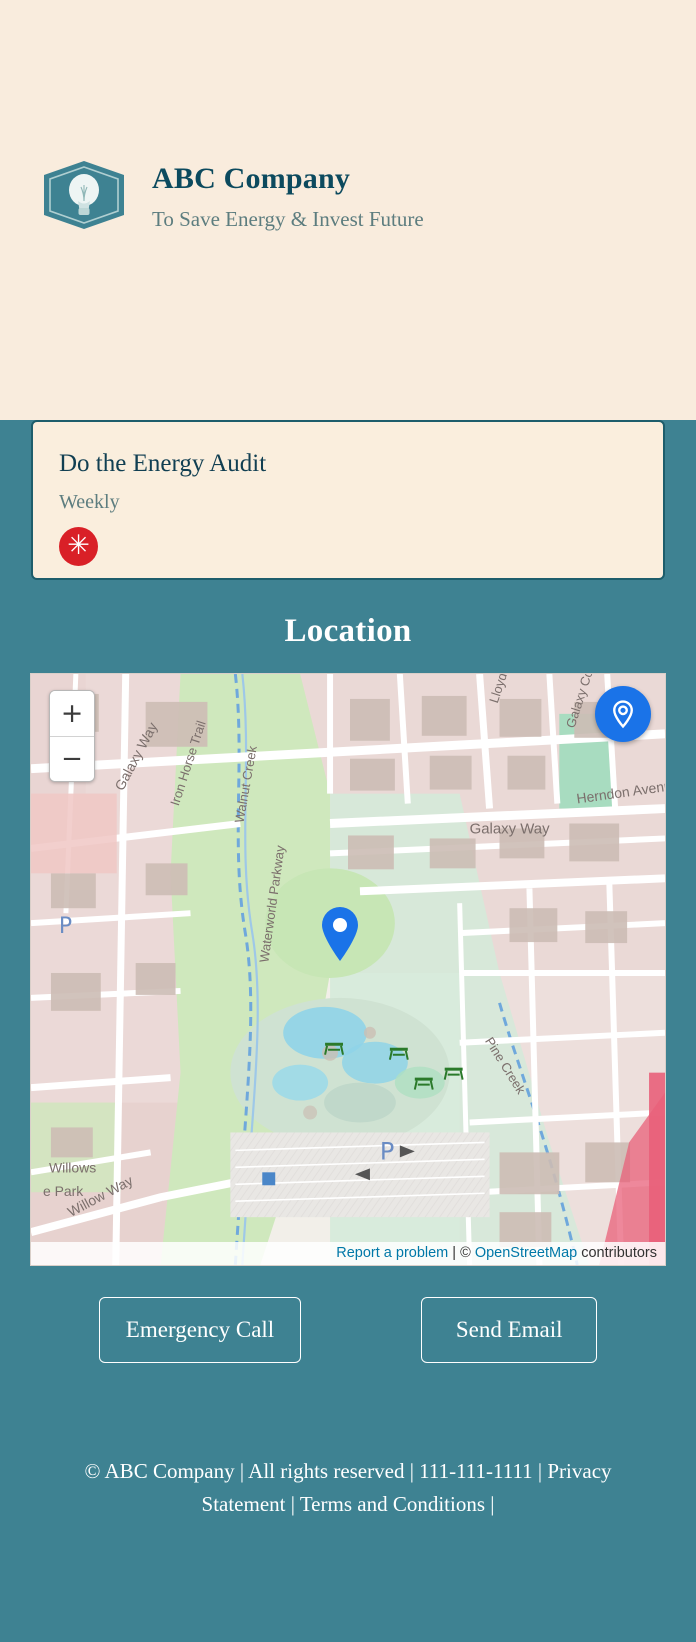  Describe the element at coordinates (509, 1330) in the screenshot. I see `send-email-button: Send Email` at that location.